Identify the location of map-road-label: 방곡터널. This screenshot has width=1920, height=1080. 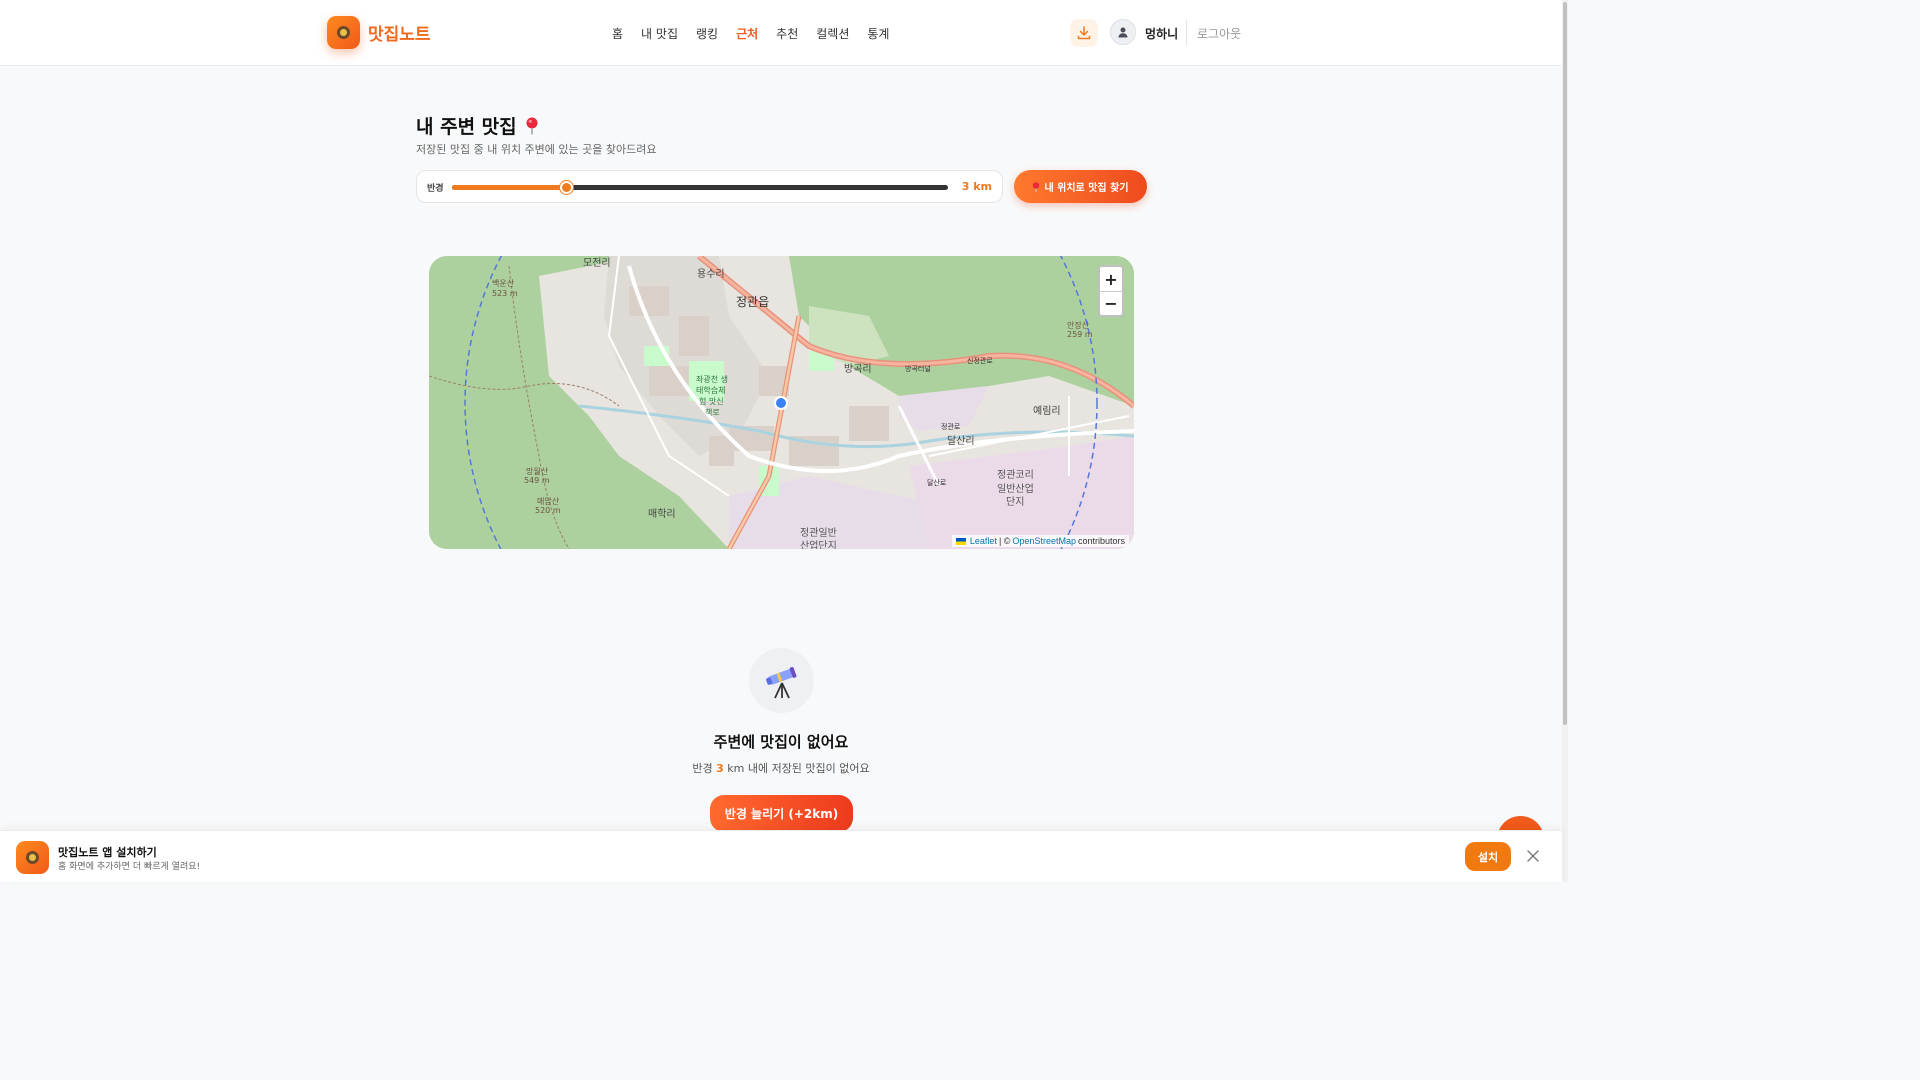
(918, 369).